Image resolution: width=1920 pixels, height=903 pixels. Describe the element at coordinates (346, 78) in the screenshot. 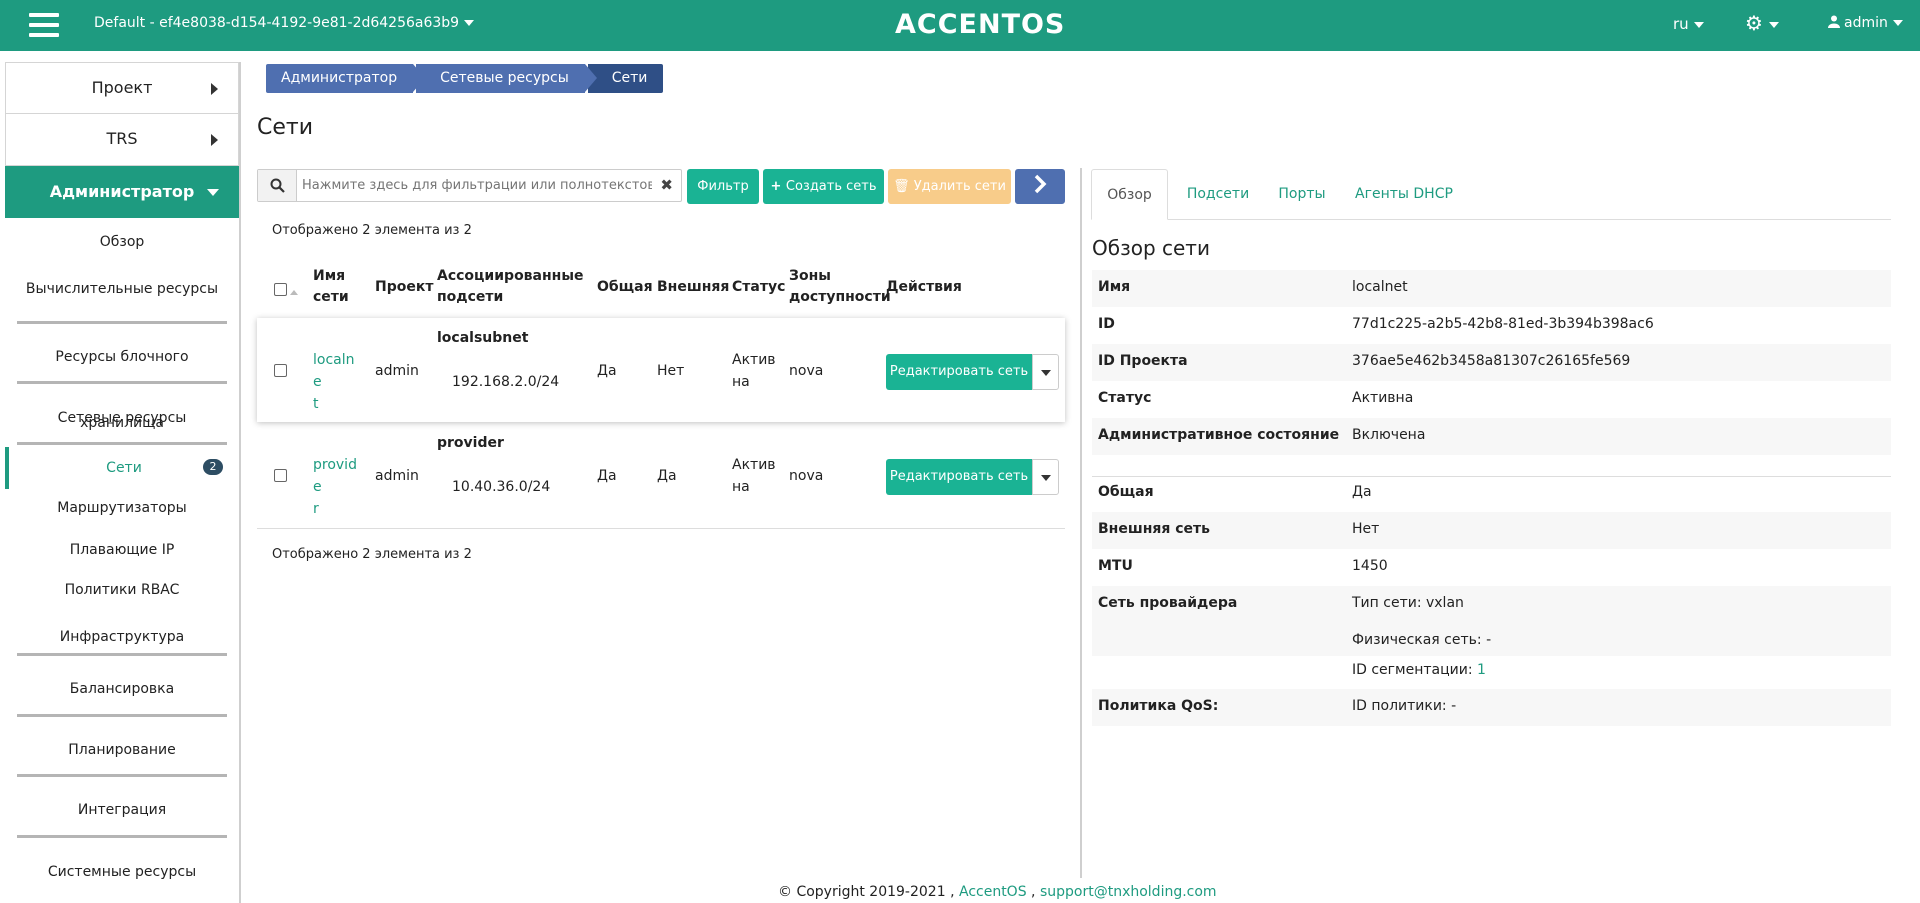

I see `breadcrumb-admin: Администратор` at that location.